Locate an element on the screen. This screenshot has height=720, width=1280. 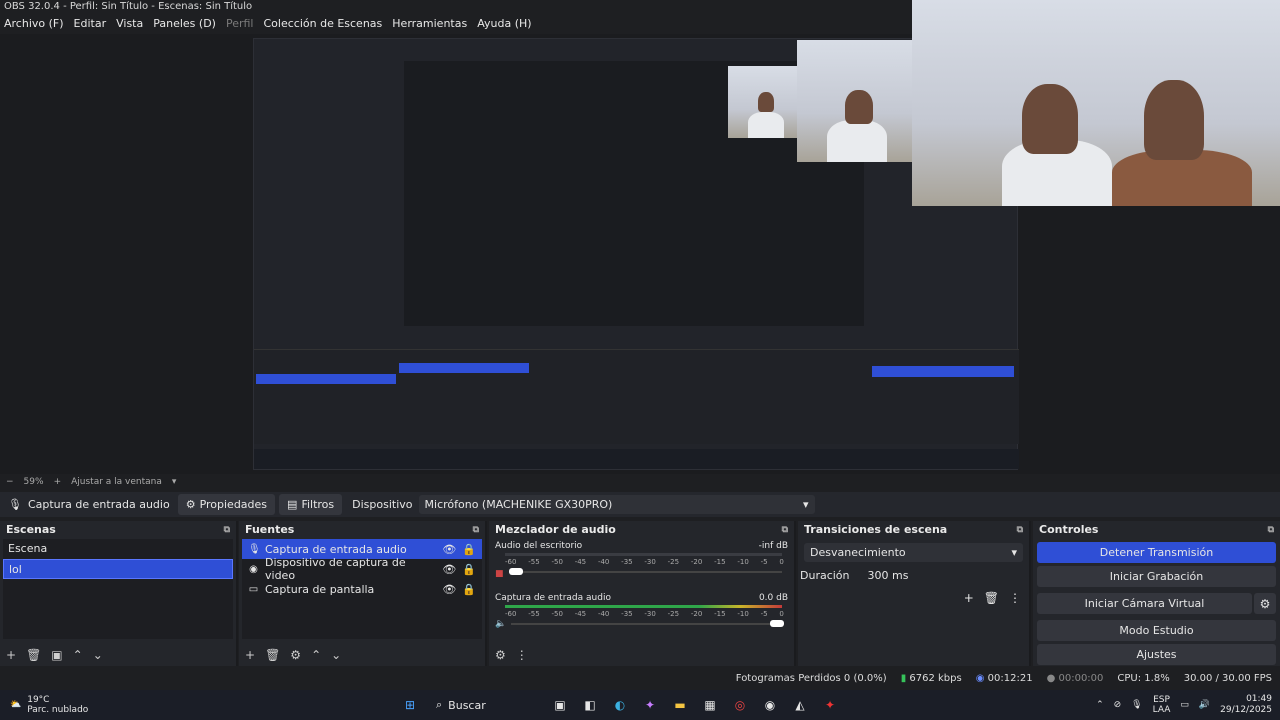
zoom-value: 59% is located at coordinates (33, 482).